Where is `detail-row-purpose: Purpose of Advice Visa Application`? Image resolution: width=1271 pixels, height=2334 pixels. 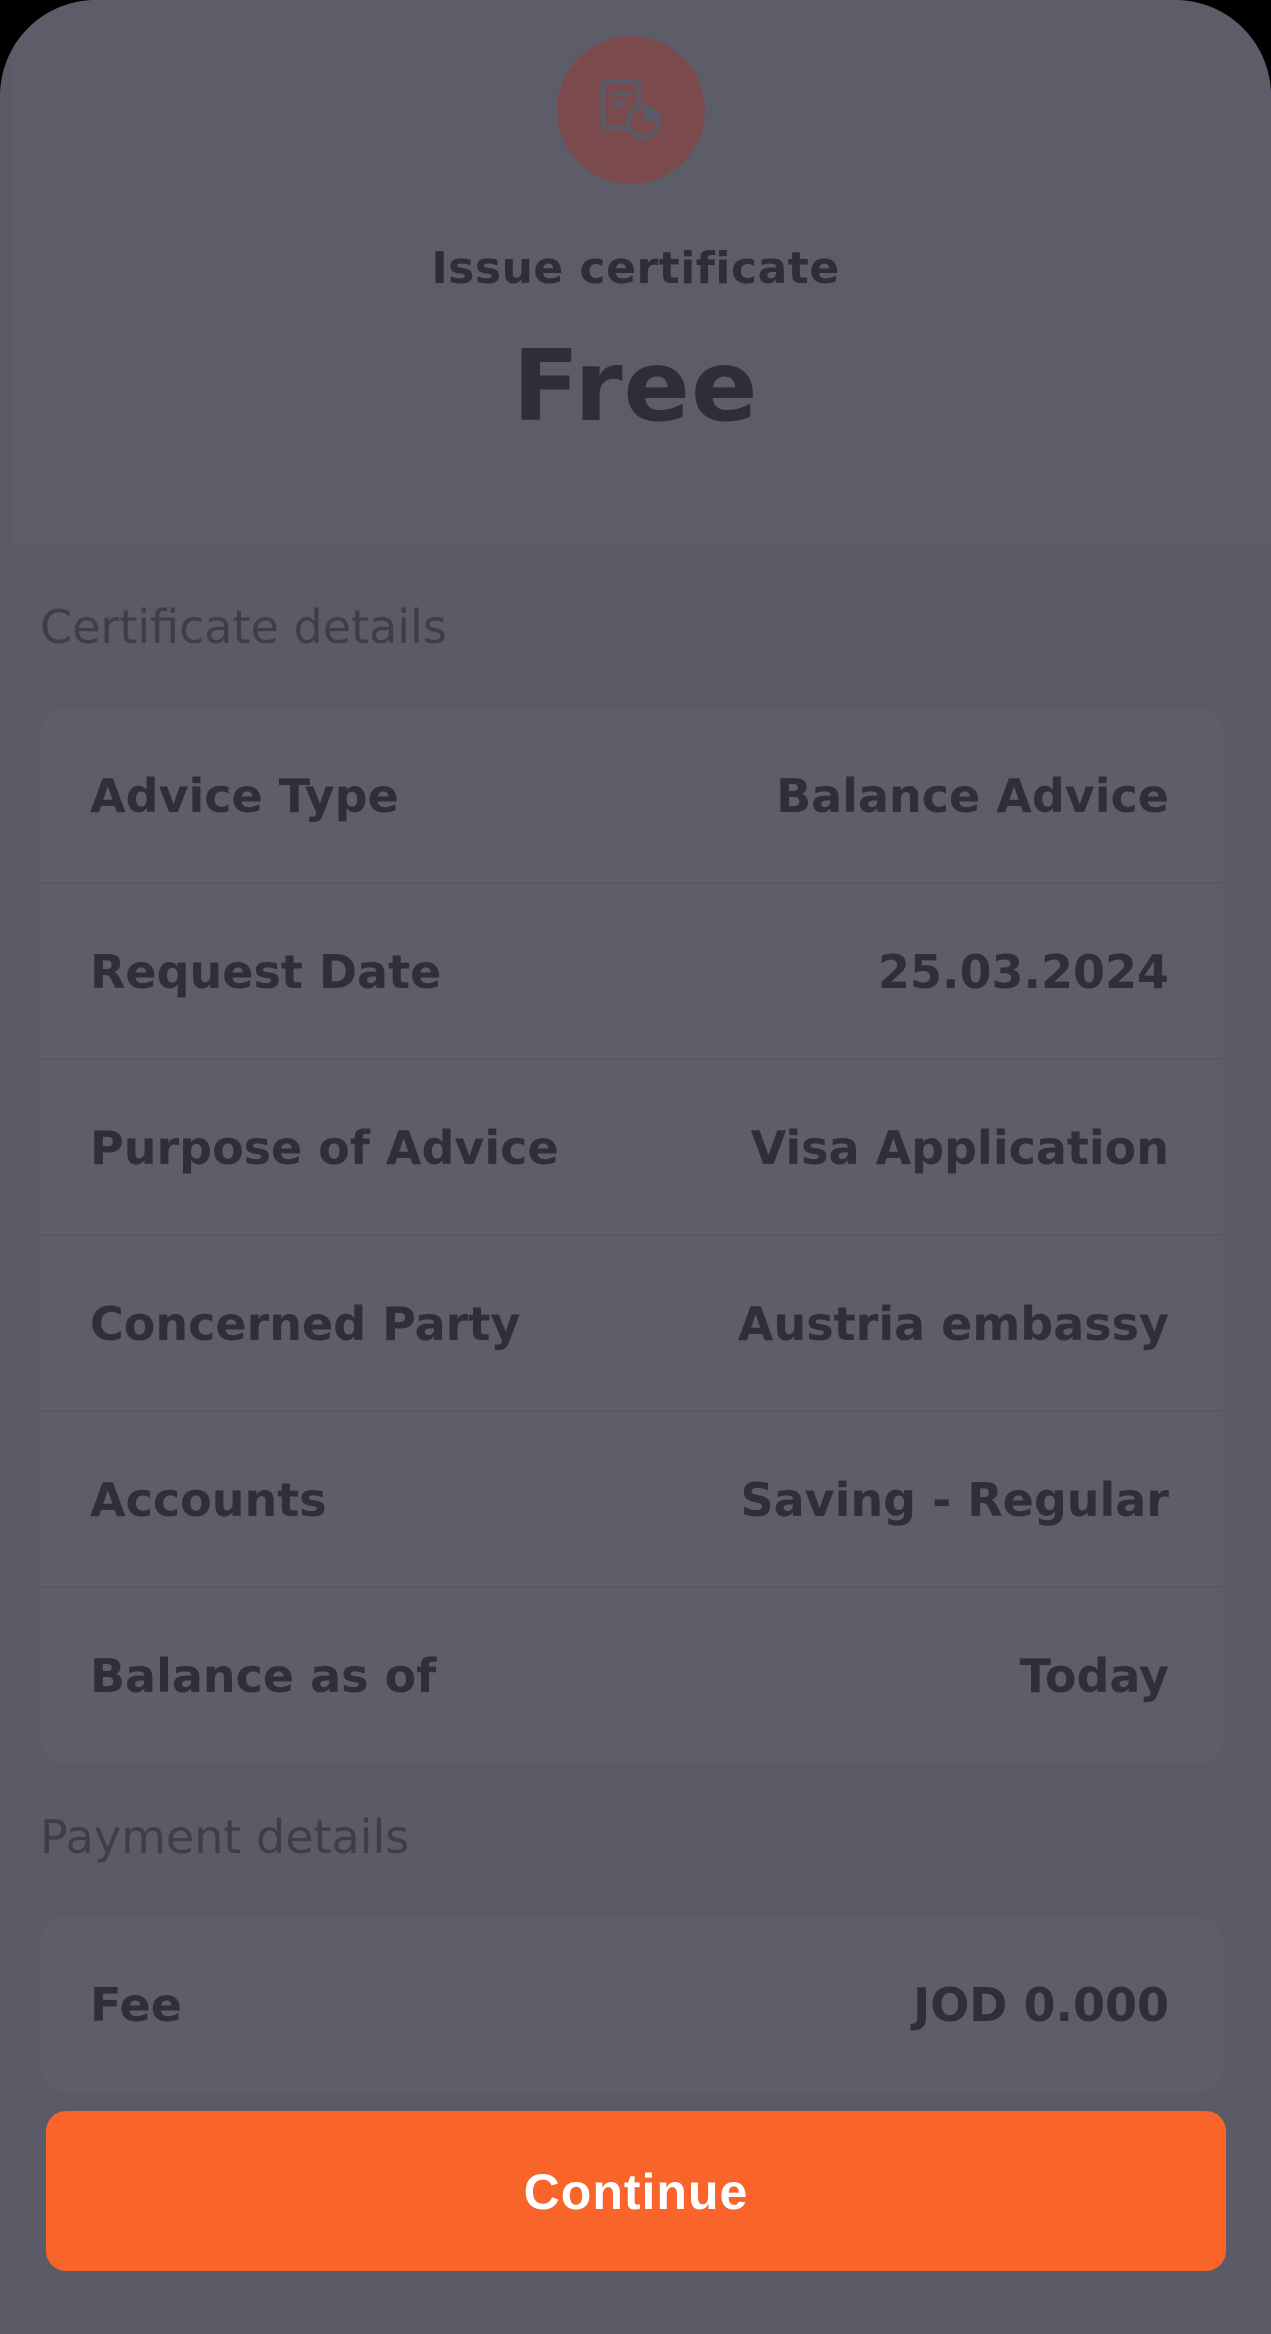 detail-row-purpose: Purpose of Advice Visa Application is located at coordinates (631, 1148).